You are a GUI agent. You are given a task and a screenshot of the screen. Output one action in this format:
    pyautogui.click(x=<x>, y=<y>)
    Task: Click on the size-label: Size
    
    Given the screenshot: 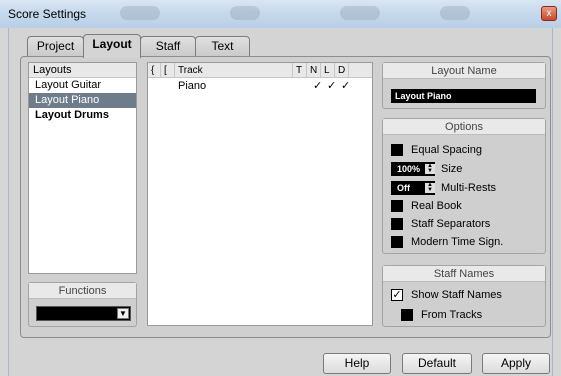 What is the action you would take?
    pyautogui.click(x=452, y=169)
    